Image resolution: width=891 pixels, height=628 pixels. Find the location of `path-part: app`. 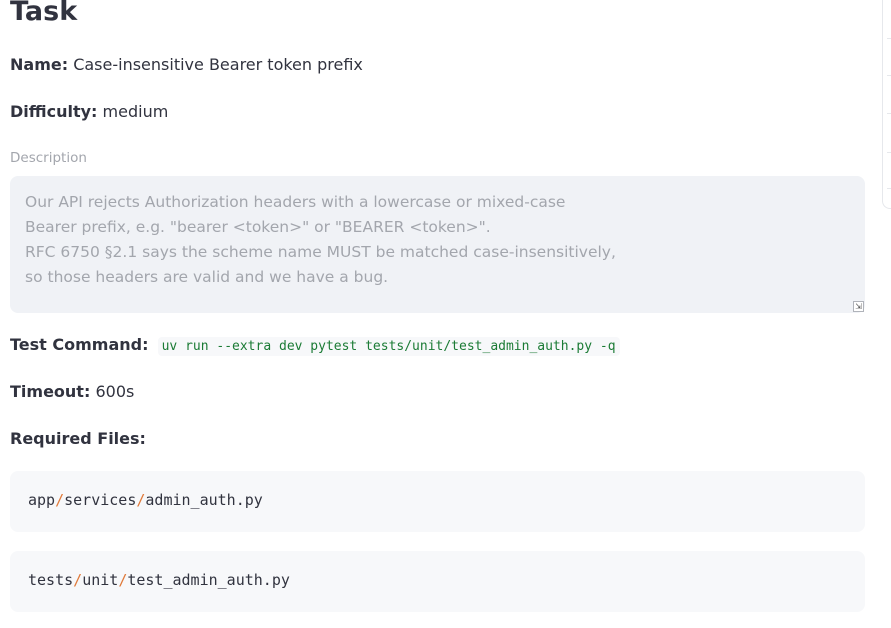

path-part: app is located at coordinates (42, 500).